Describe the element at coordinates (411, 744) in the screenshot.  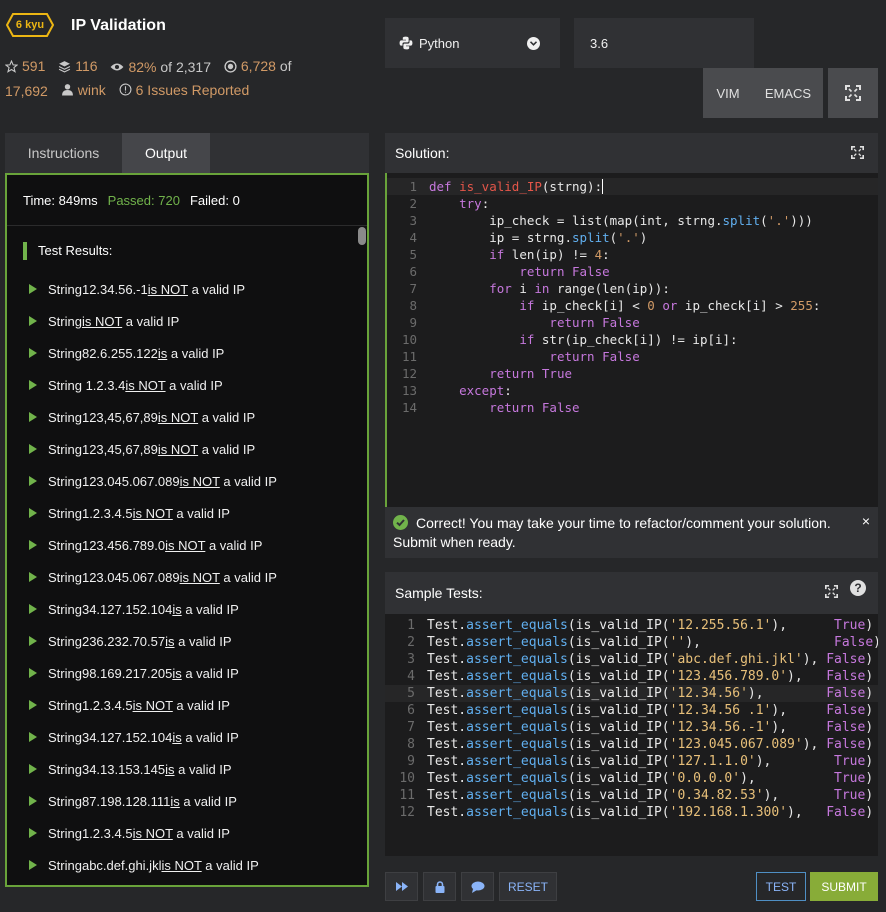
I see `line-number: 8` at that location.